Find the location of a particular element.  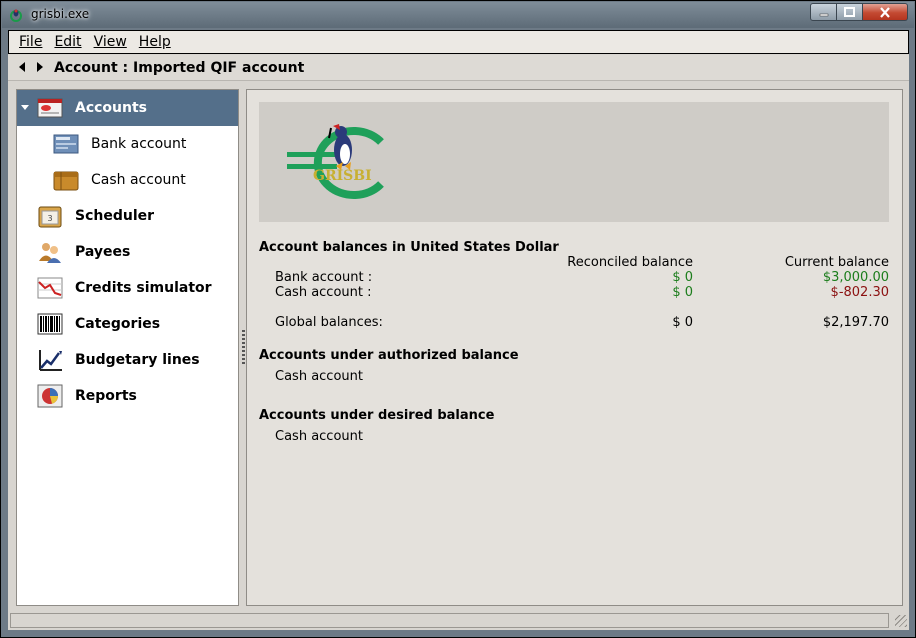

desired-balance-title: Accounts under desired balance is located at coordinates (377, 415).